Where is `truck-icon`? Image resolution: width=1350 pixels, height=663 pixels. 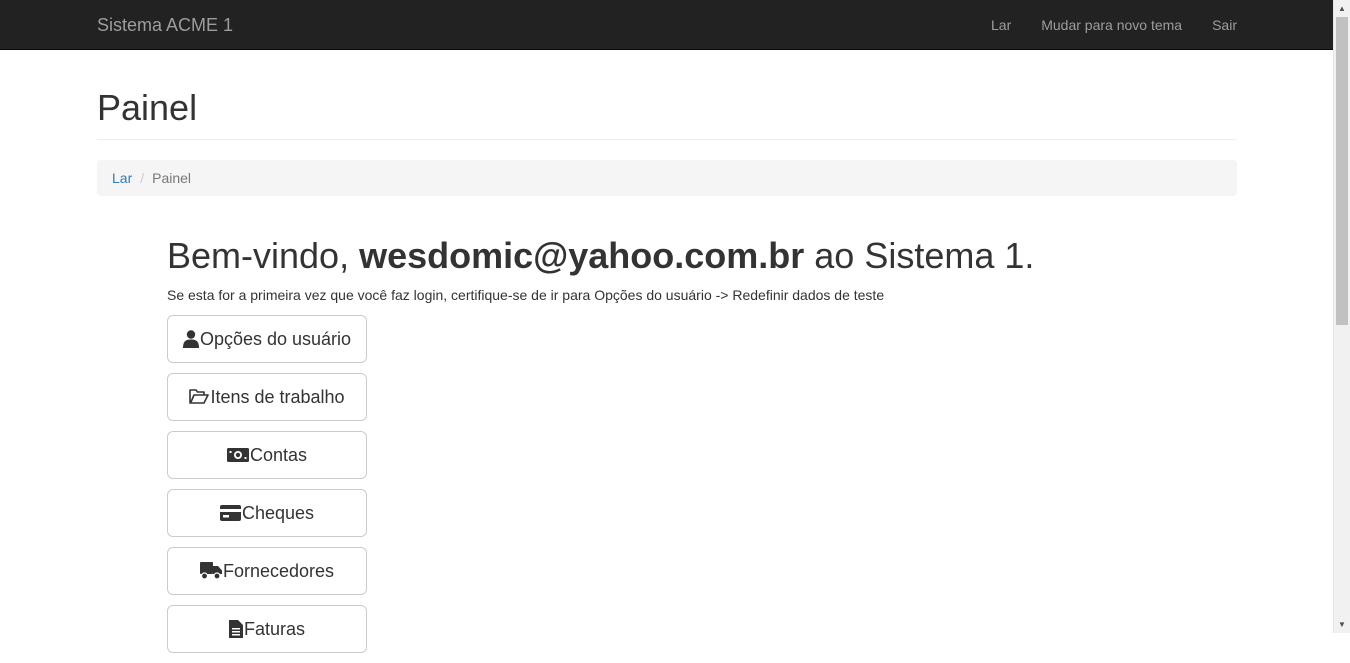
truck-icon is located at coordinates (210, 571).